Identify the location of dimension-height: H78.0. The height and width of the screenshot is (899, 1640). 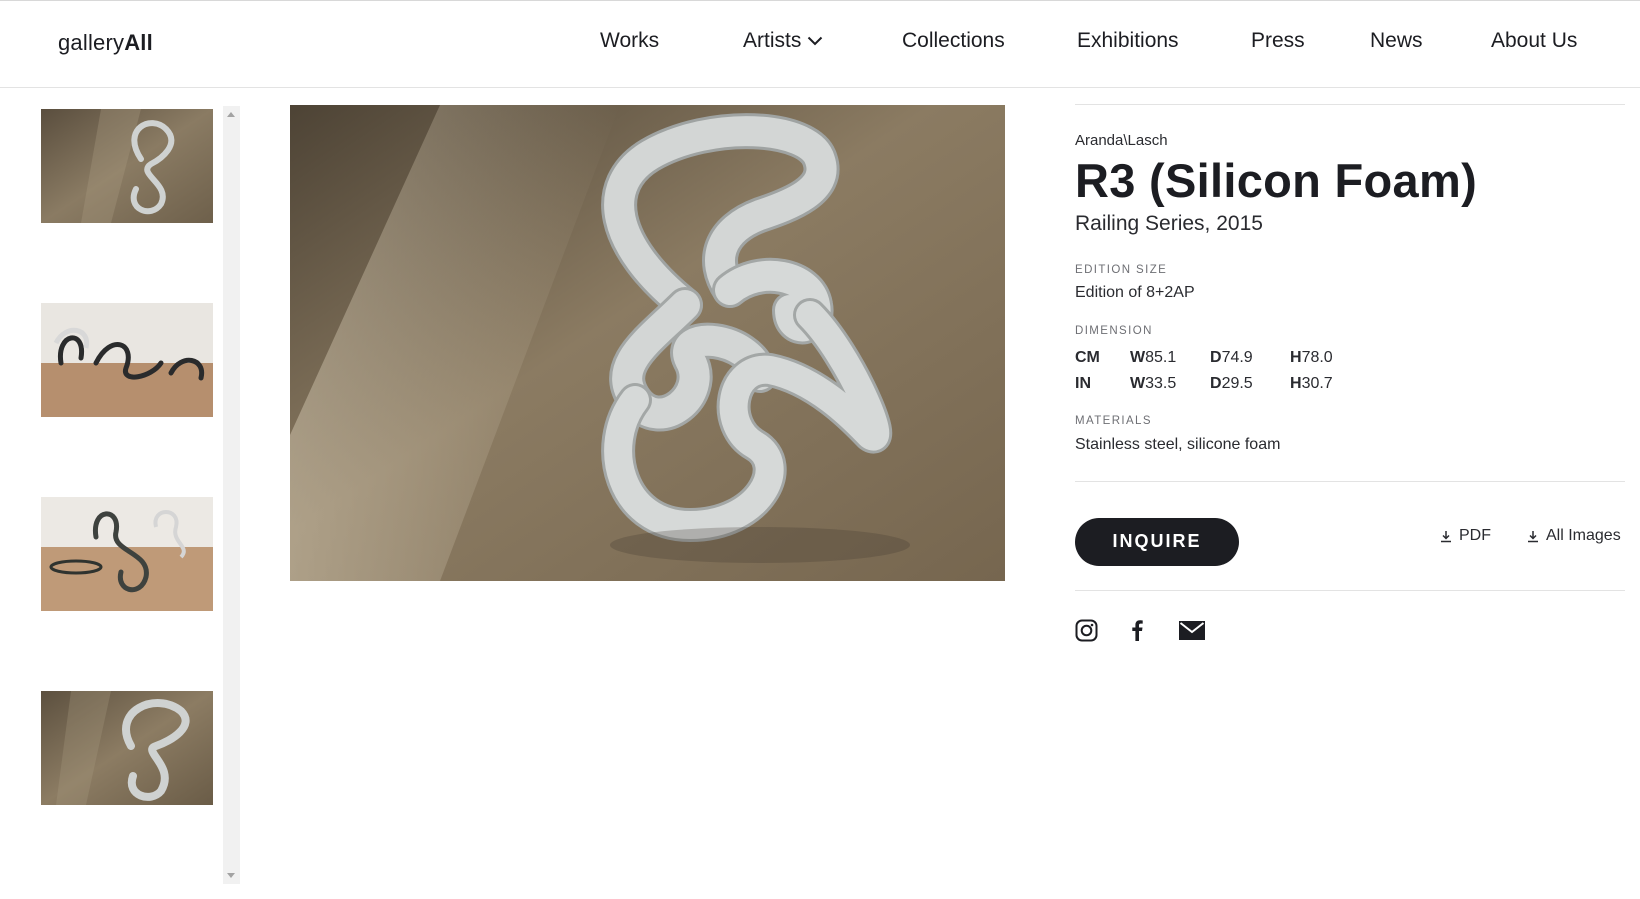
(1311, 357).